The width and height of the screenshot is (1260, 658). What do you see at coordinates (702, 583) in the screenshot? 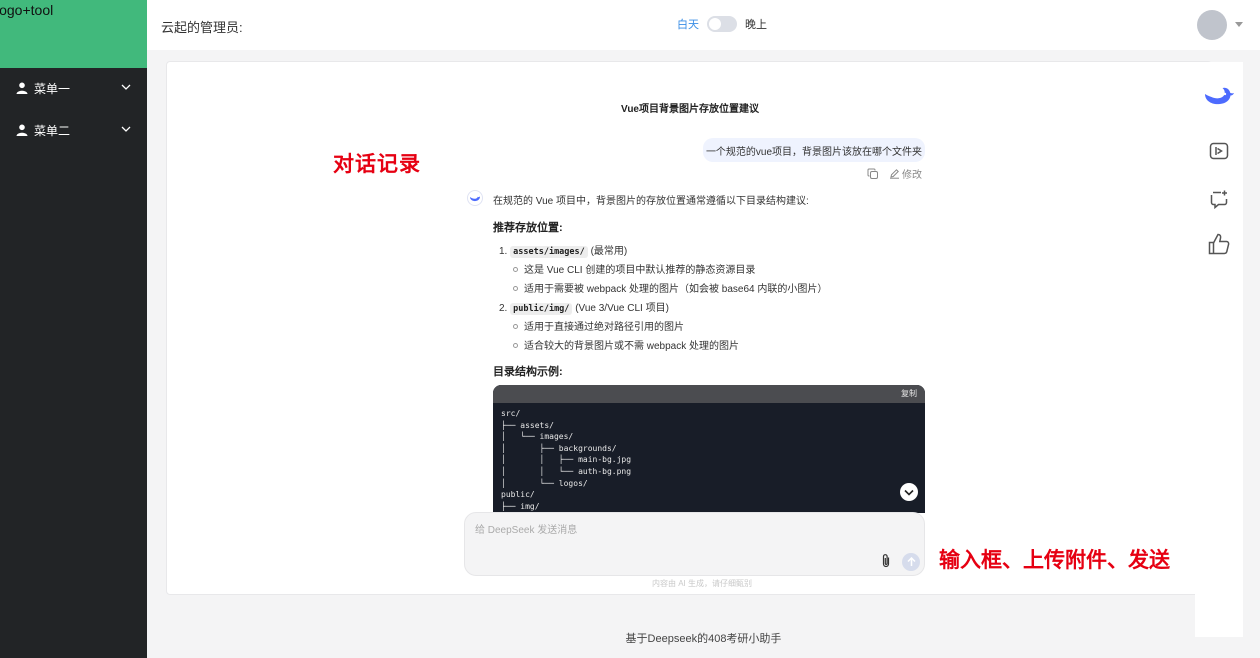
I see `ai-disclaimer: 内容由 AI 生成，请仔细甄别` at bounding box center [702, 583].